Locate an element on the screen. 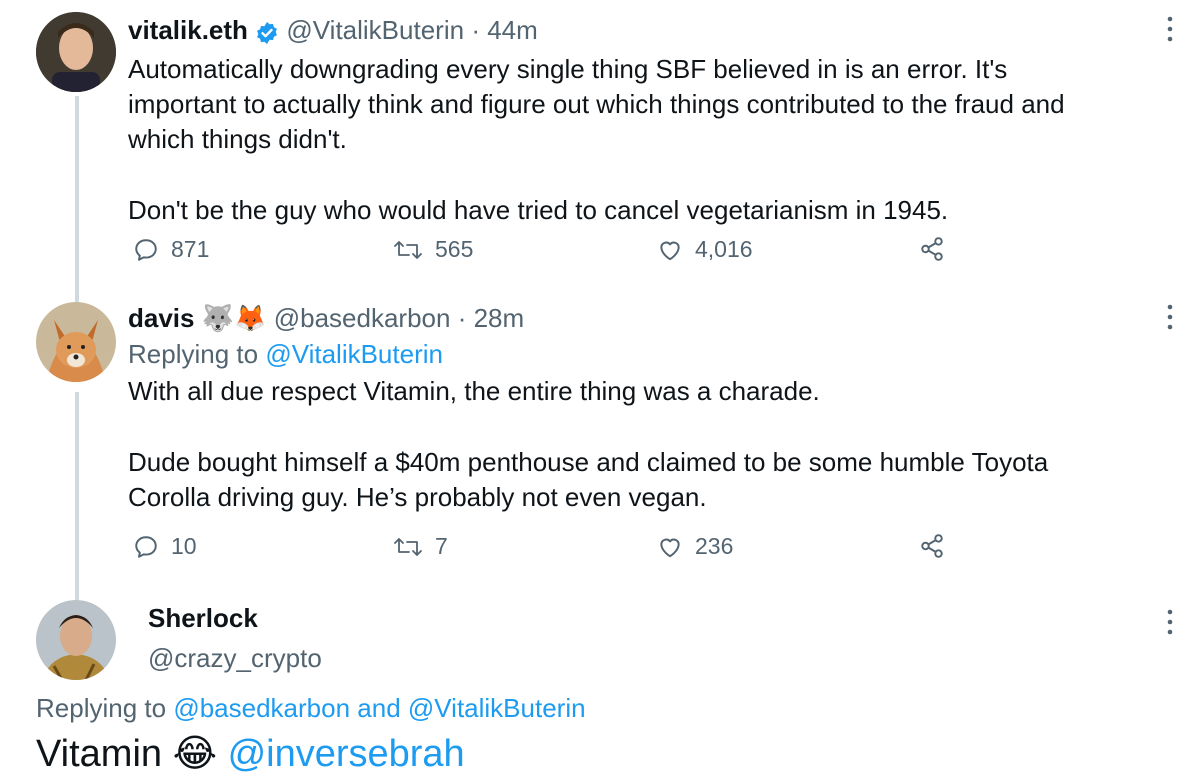  retweet-count: 7 is located at coordinates (441, 546).